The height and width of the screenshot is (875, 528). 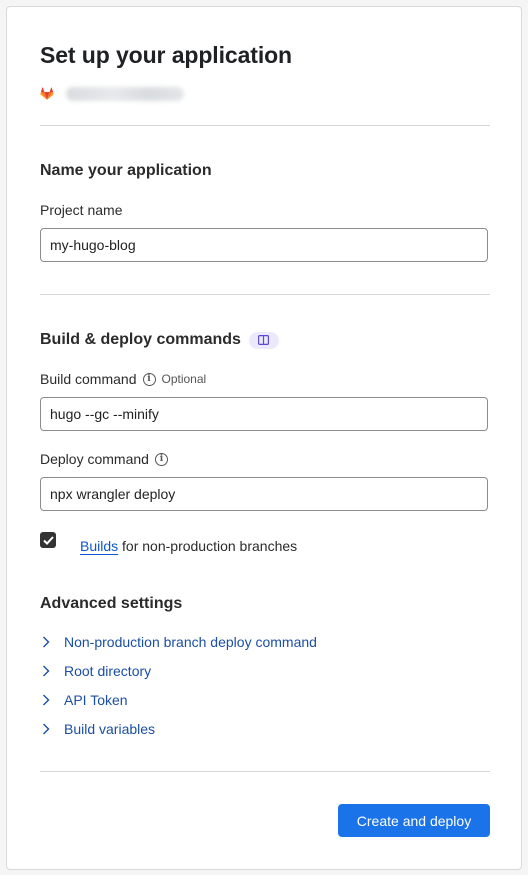 I want to click on advanced-item-label: Non-production branch deploy command, so click(x=190, y=642).